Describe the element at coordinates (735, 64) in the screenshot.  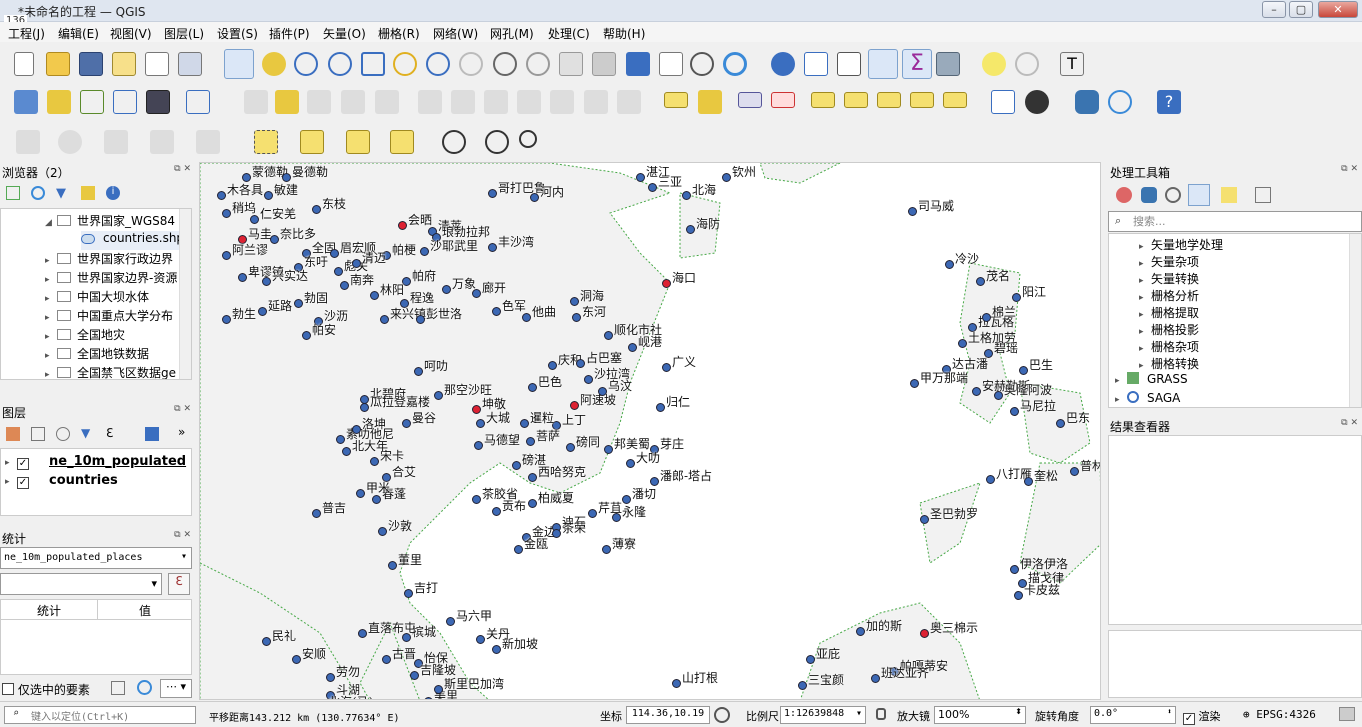
I see `refresh-icon` at that location.